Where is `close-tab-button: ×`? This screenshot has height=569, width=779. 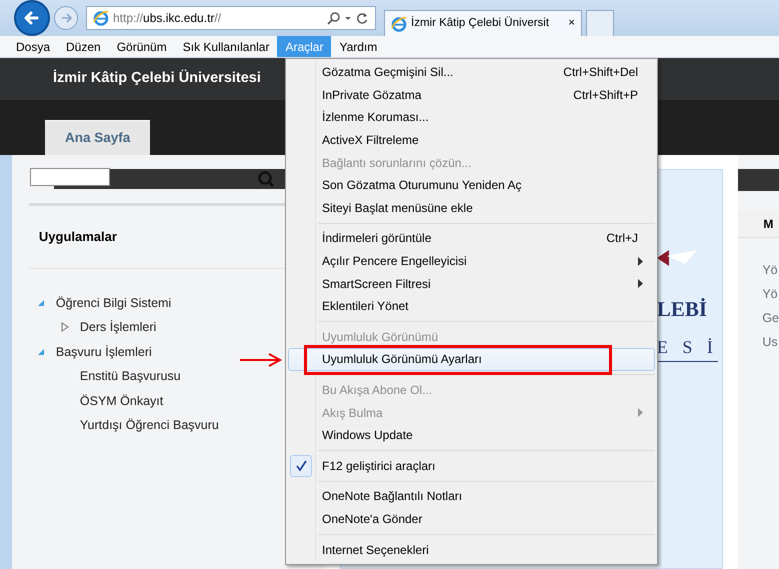
close-tab-button: × is located at coordinates (571, 23).